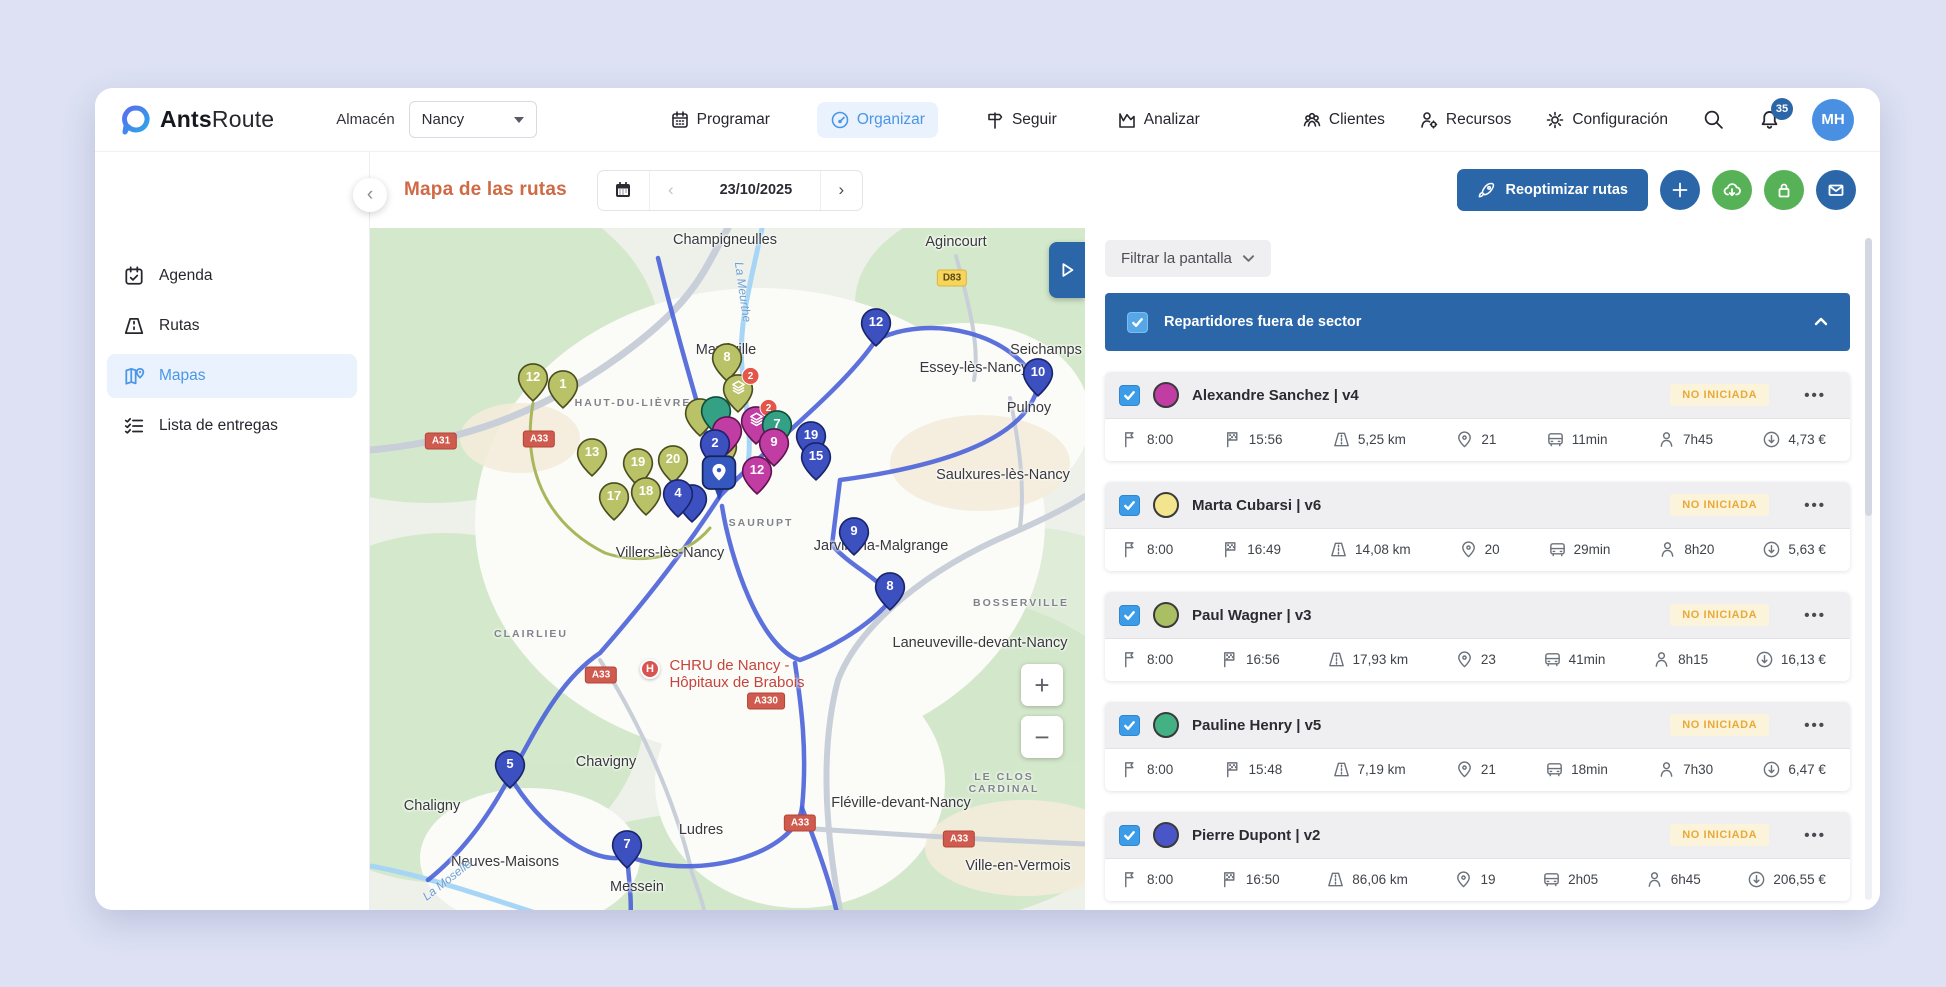 This screenshot has width=1946, height=987. What do you see at coordinates (232, 426) in the screenshot?
I see `sidebar-item-lista-entregas: Lista de entregas` at bounding box center [232, 426].